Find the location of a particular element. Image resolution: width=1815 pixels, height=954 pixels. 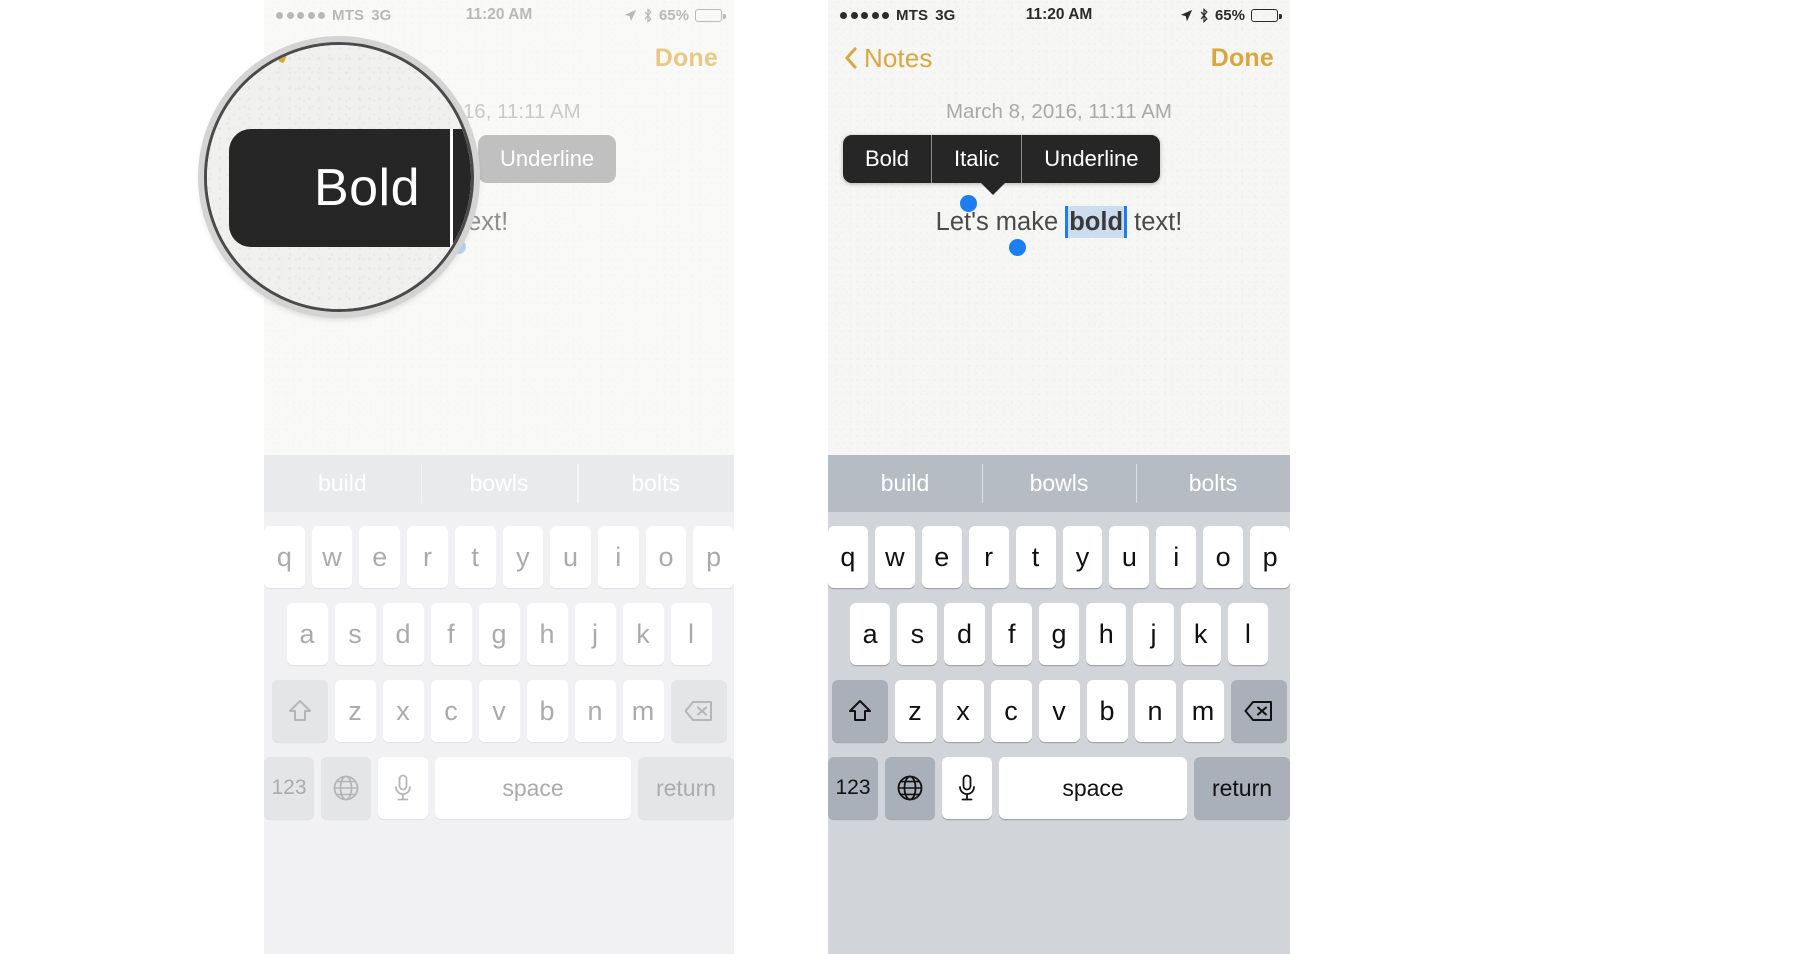

chevron-left-icon is located at coordinates (851, 58).